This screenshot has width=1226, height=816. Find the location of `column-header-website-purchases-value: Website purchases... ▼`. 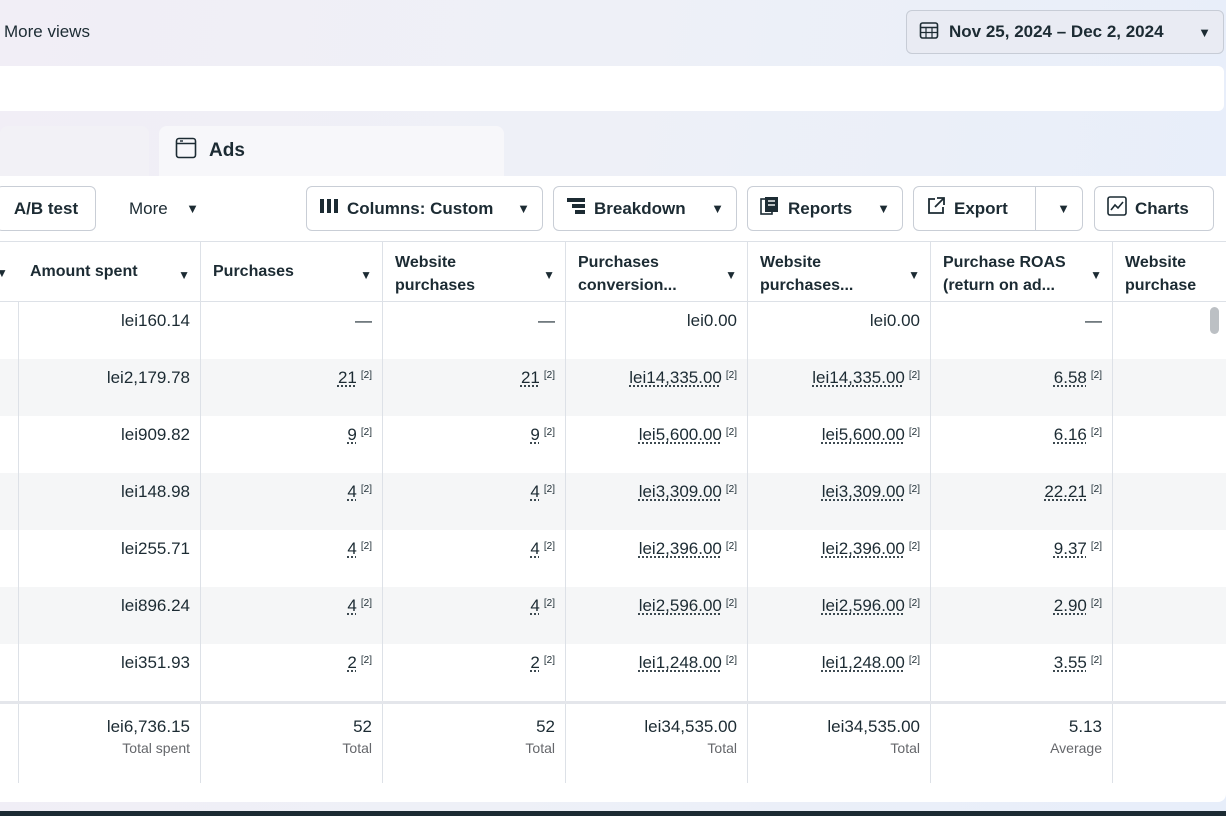

column-header-website-purchases-value: Website purchases... ▼ is located at coordinates (839, 272).